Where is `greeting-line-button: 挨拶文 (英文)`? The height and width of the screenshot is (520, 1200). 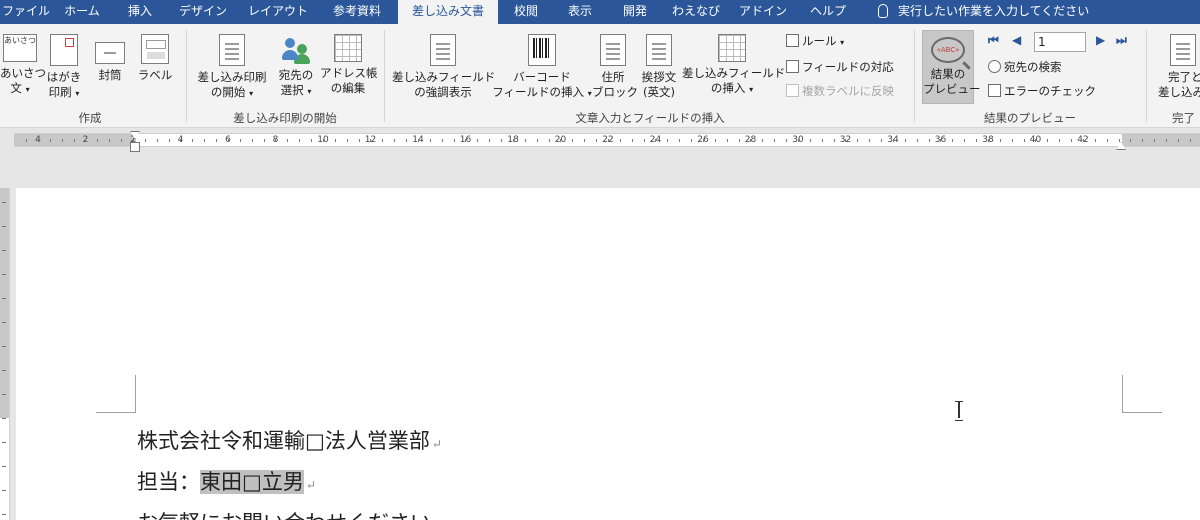 greeting-line-button: 挨拶文 (英文) is located at coordinates (659, 67).